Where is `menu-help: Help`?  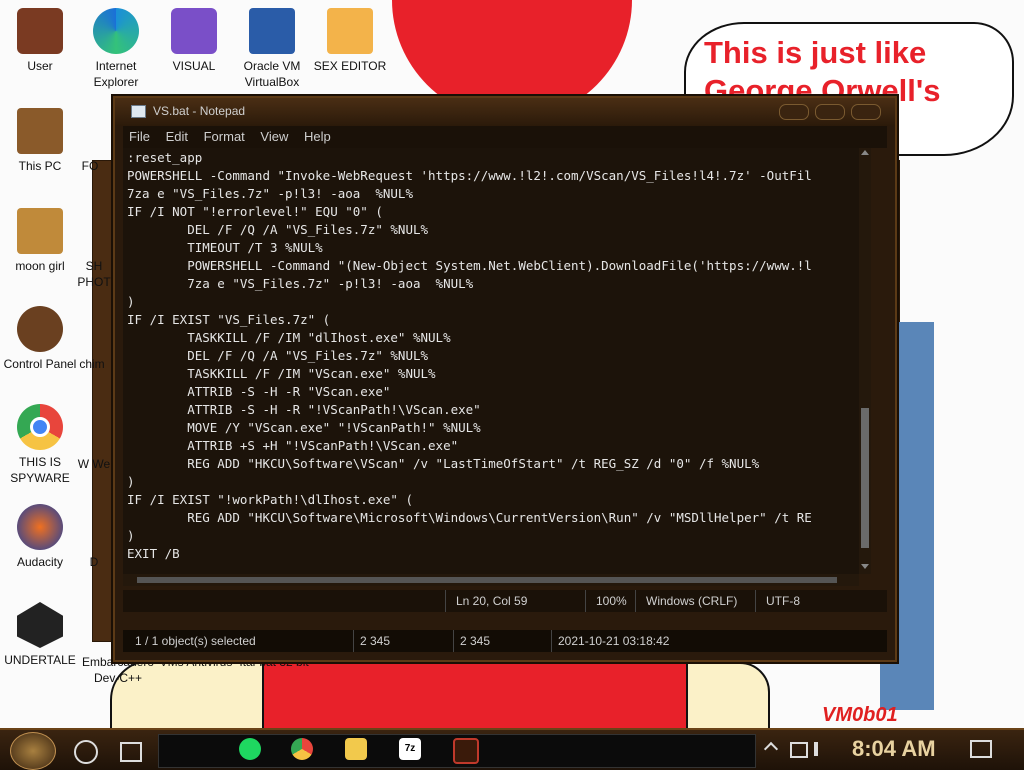
menu-help: Help is located at coordinates (317, 135).